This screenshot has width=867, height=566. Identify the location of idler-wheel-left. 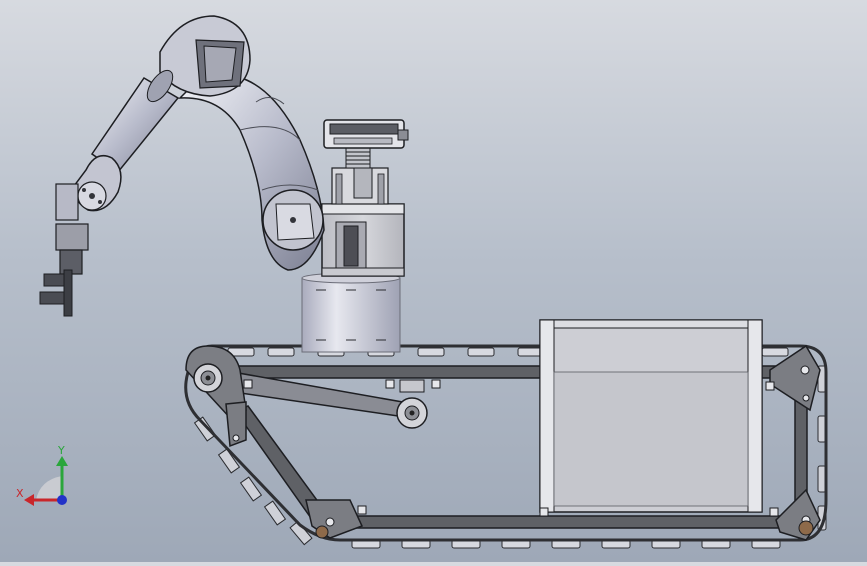
(322, 532).